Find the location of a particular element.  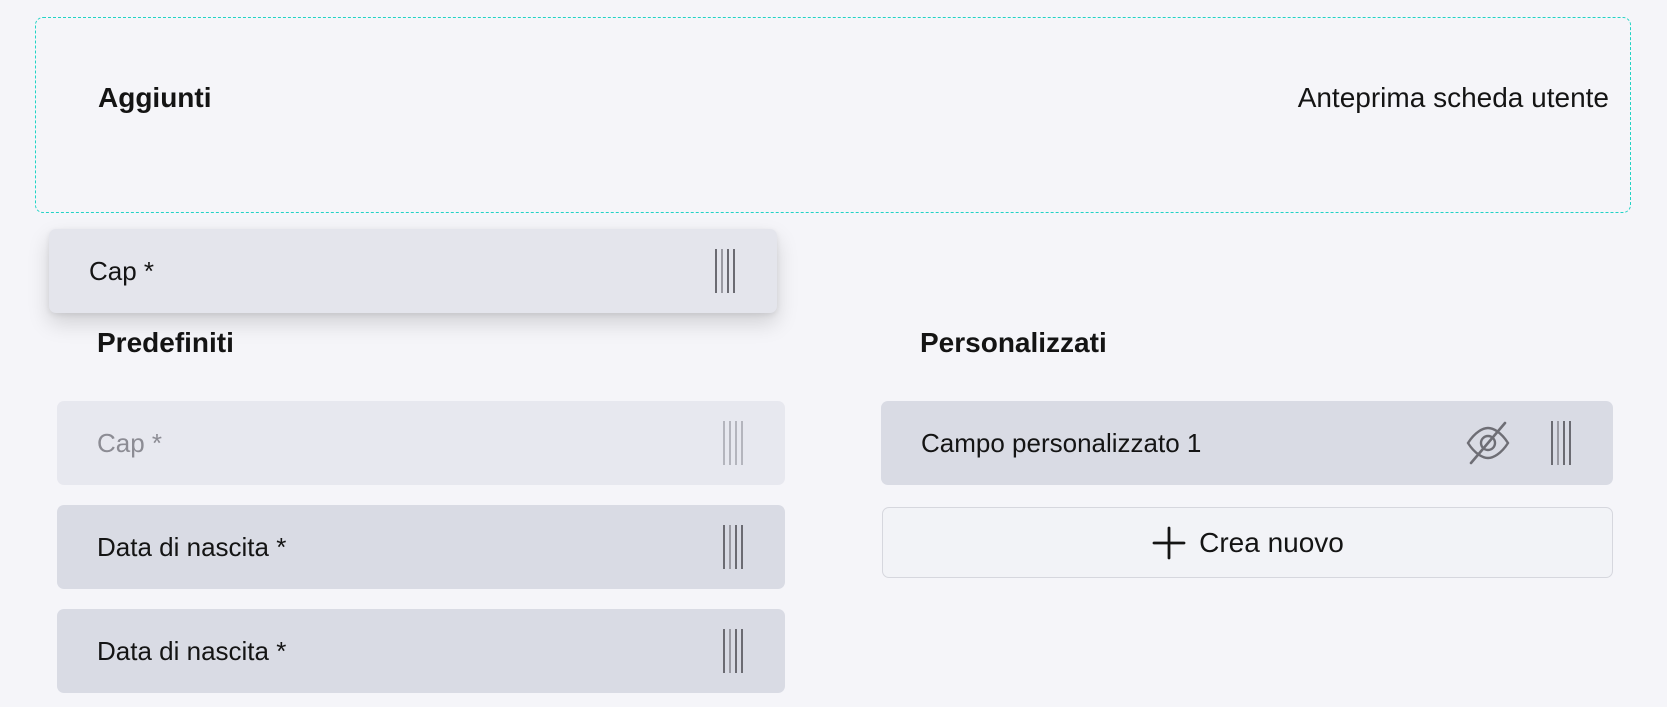

custom-field-card: Campo personalizzato 1 is located at coordinates (1247, 443).